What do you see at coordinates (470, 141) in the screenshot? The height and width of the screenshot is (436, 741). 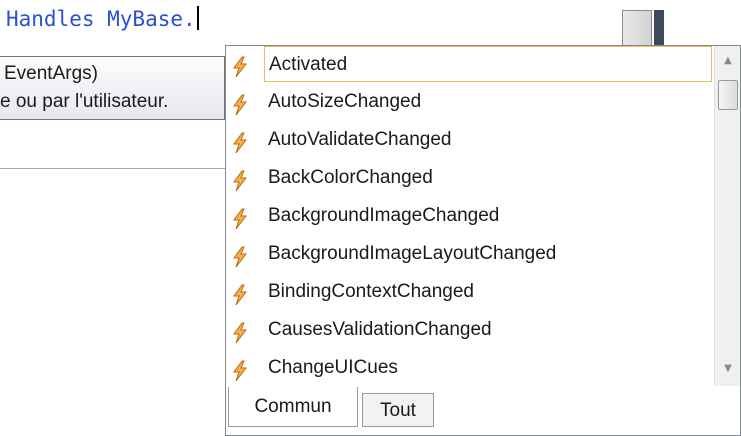 I see `completion-item: AutoValidateChanged` at bounding box center [470, 141].